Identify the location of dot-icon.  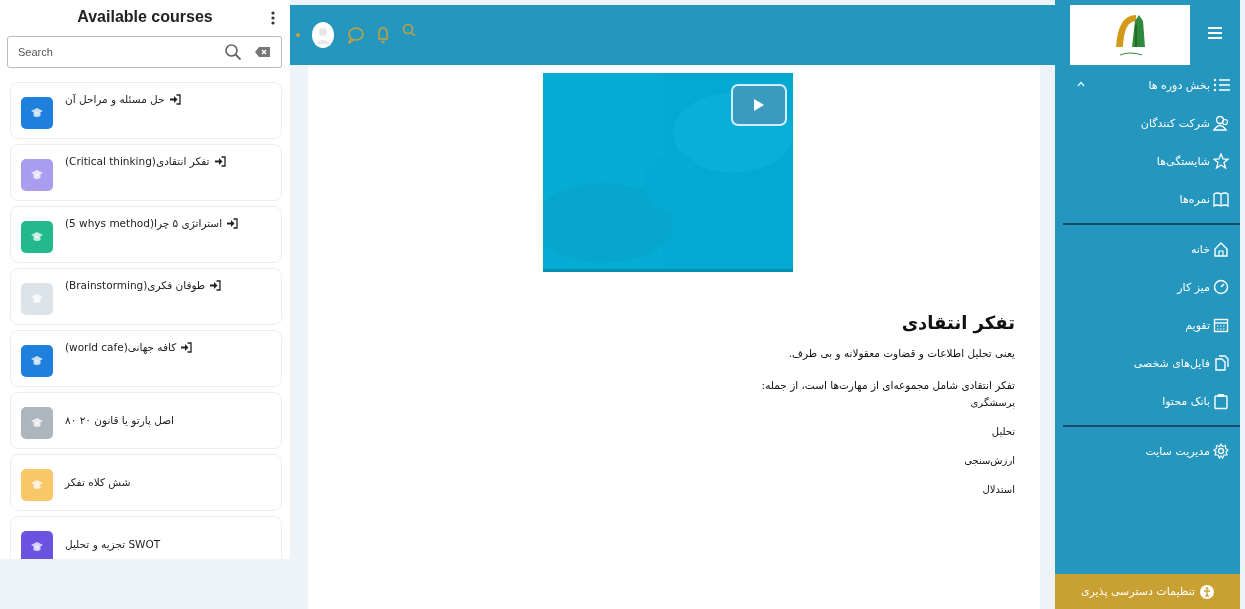
(298, 35).